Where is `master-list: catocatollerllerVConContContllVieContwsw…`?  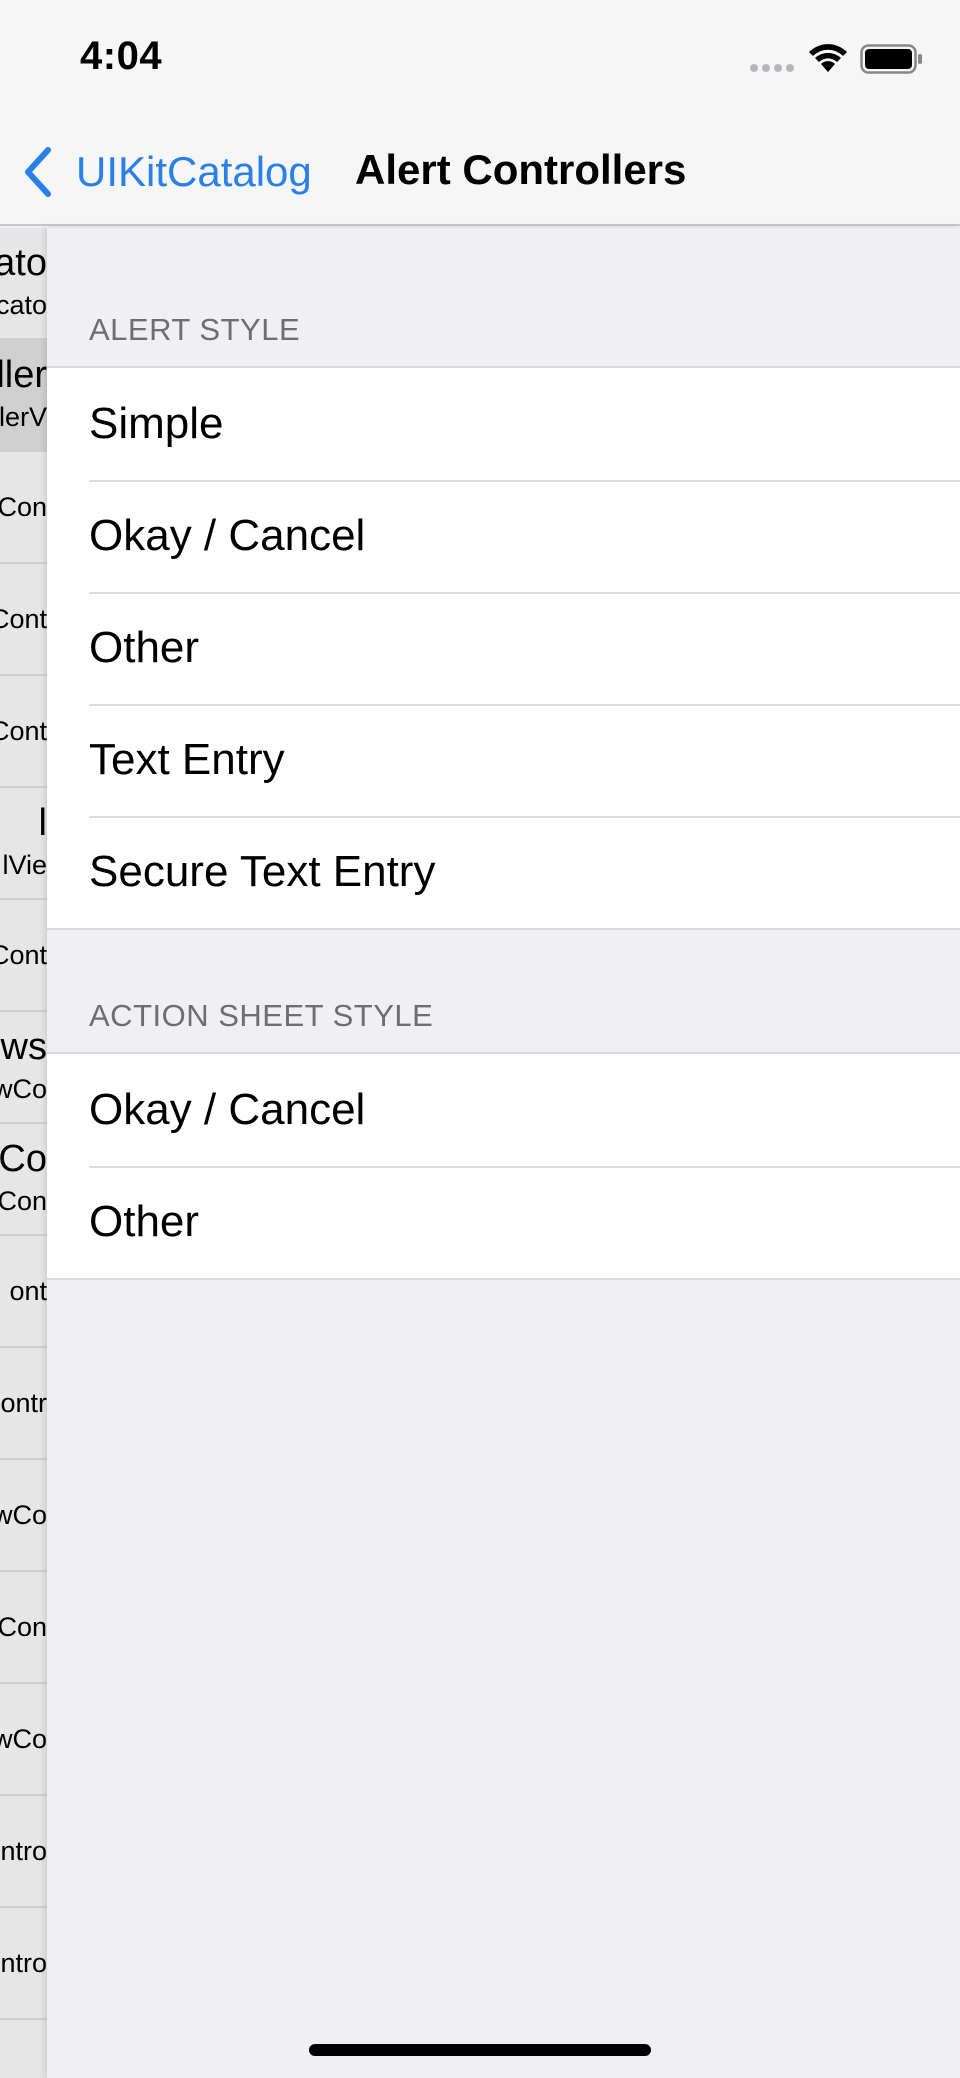 master-list: catocatollerllerVConContContllVieContwsw… is located at coordinates (23, 1153).